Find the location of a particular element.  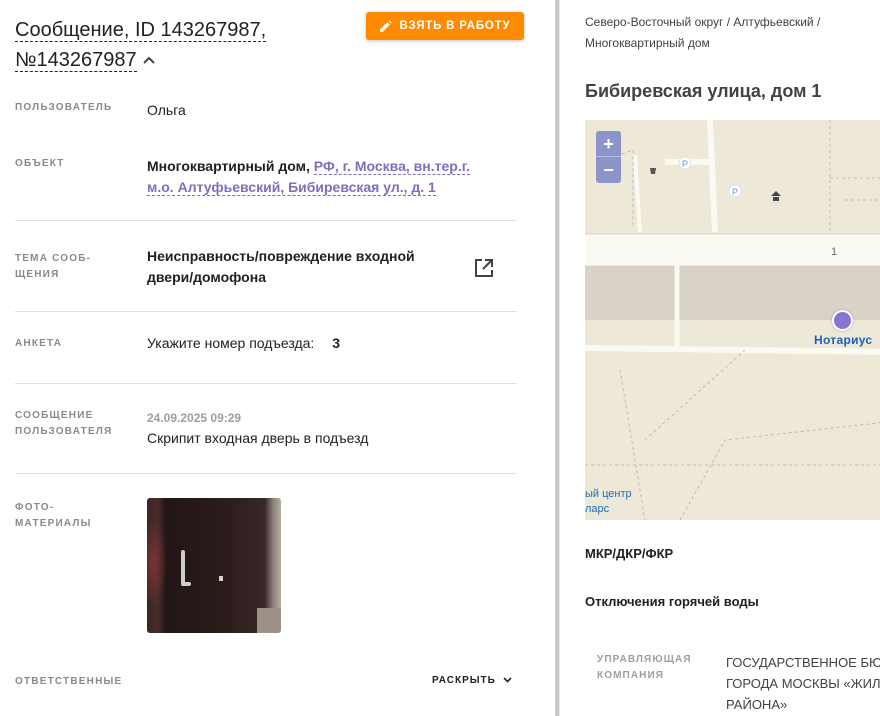

take-to-work-button: ВЗЯТЬ В РАБОТУ is located at coordinates (445, 26).